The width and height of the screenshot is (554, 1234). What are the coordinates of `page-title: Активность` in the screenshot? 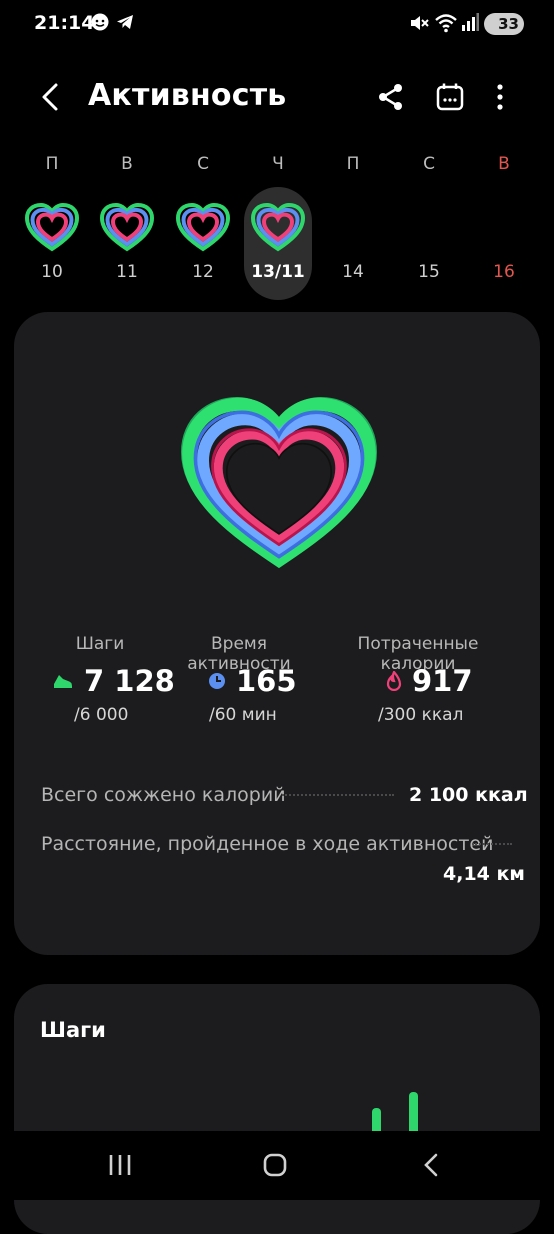 It's located at (187, 95).